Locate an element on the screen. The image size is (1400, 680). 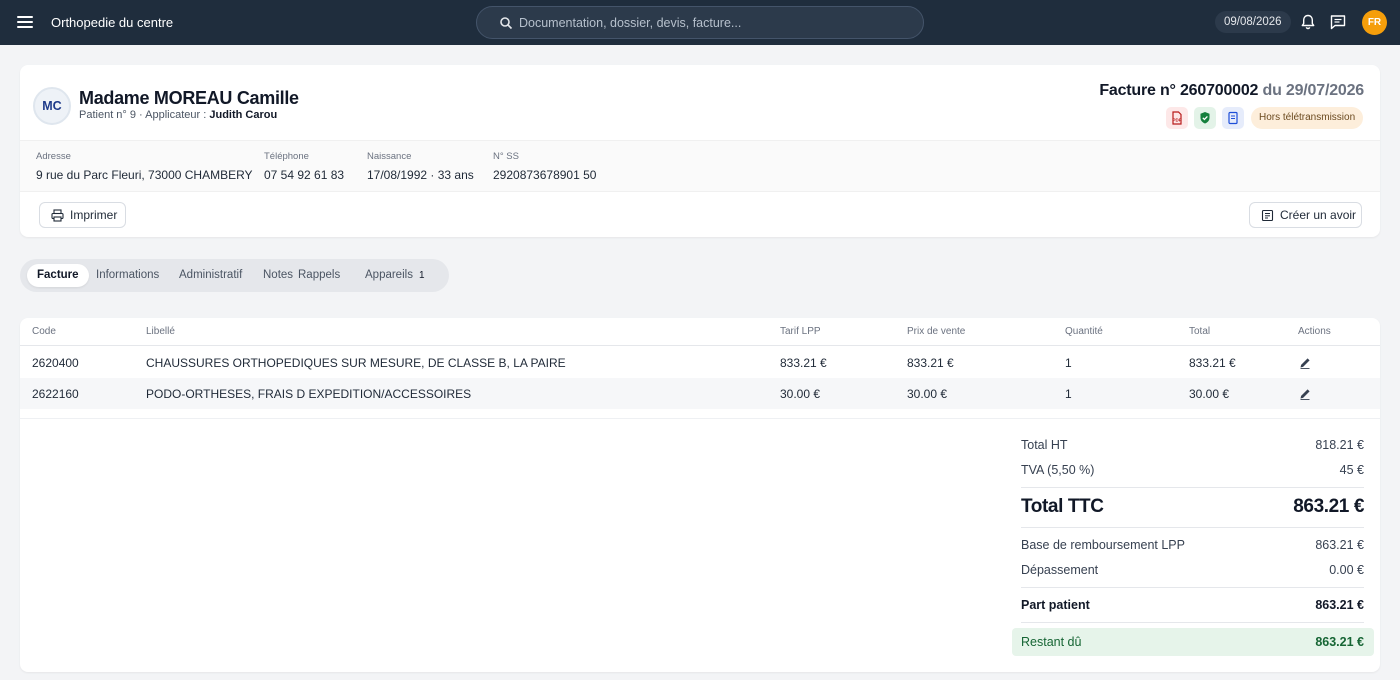
ss-block: N° SS 2920873678901 50 is located at coordinates (544, 166).